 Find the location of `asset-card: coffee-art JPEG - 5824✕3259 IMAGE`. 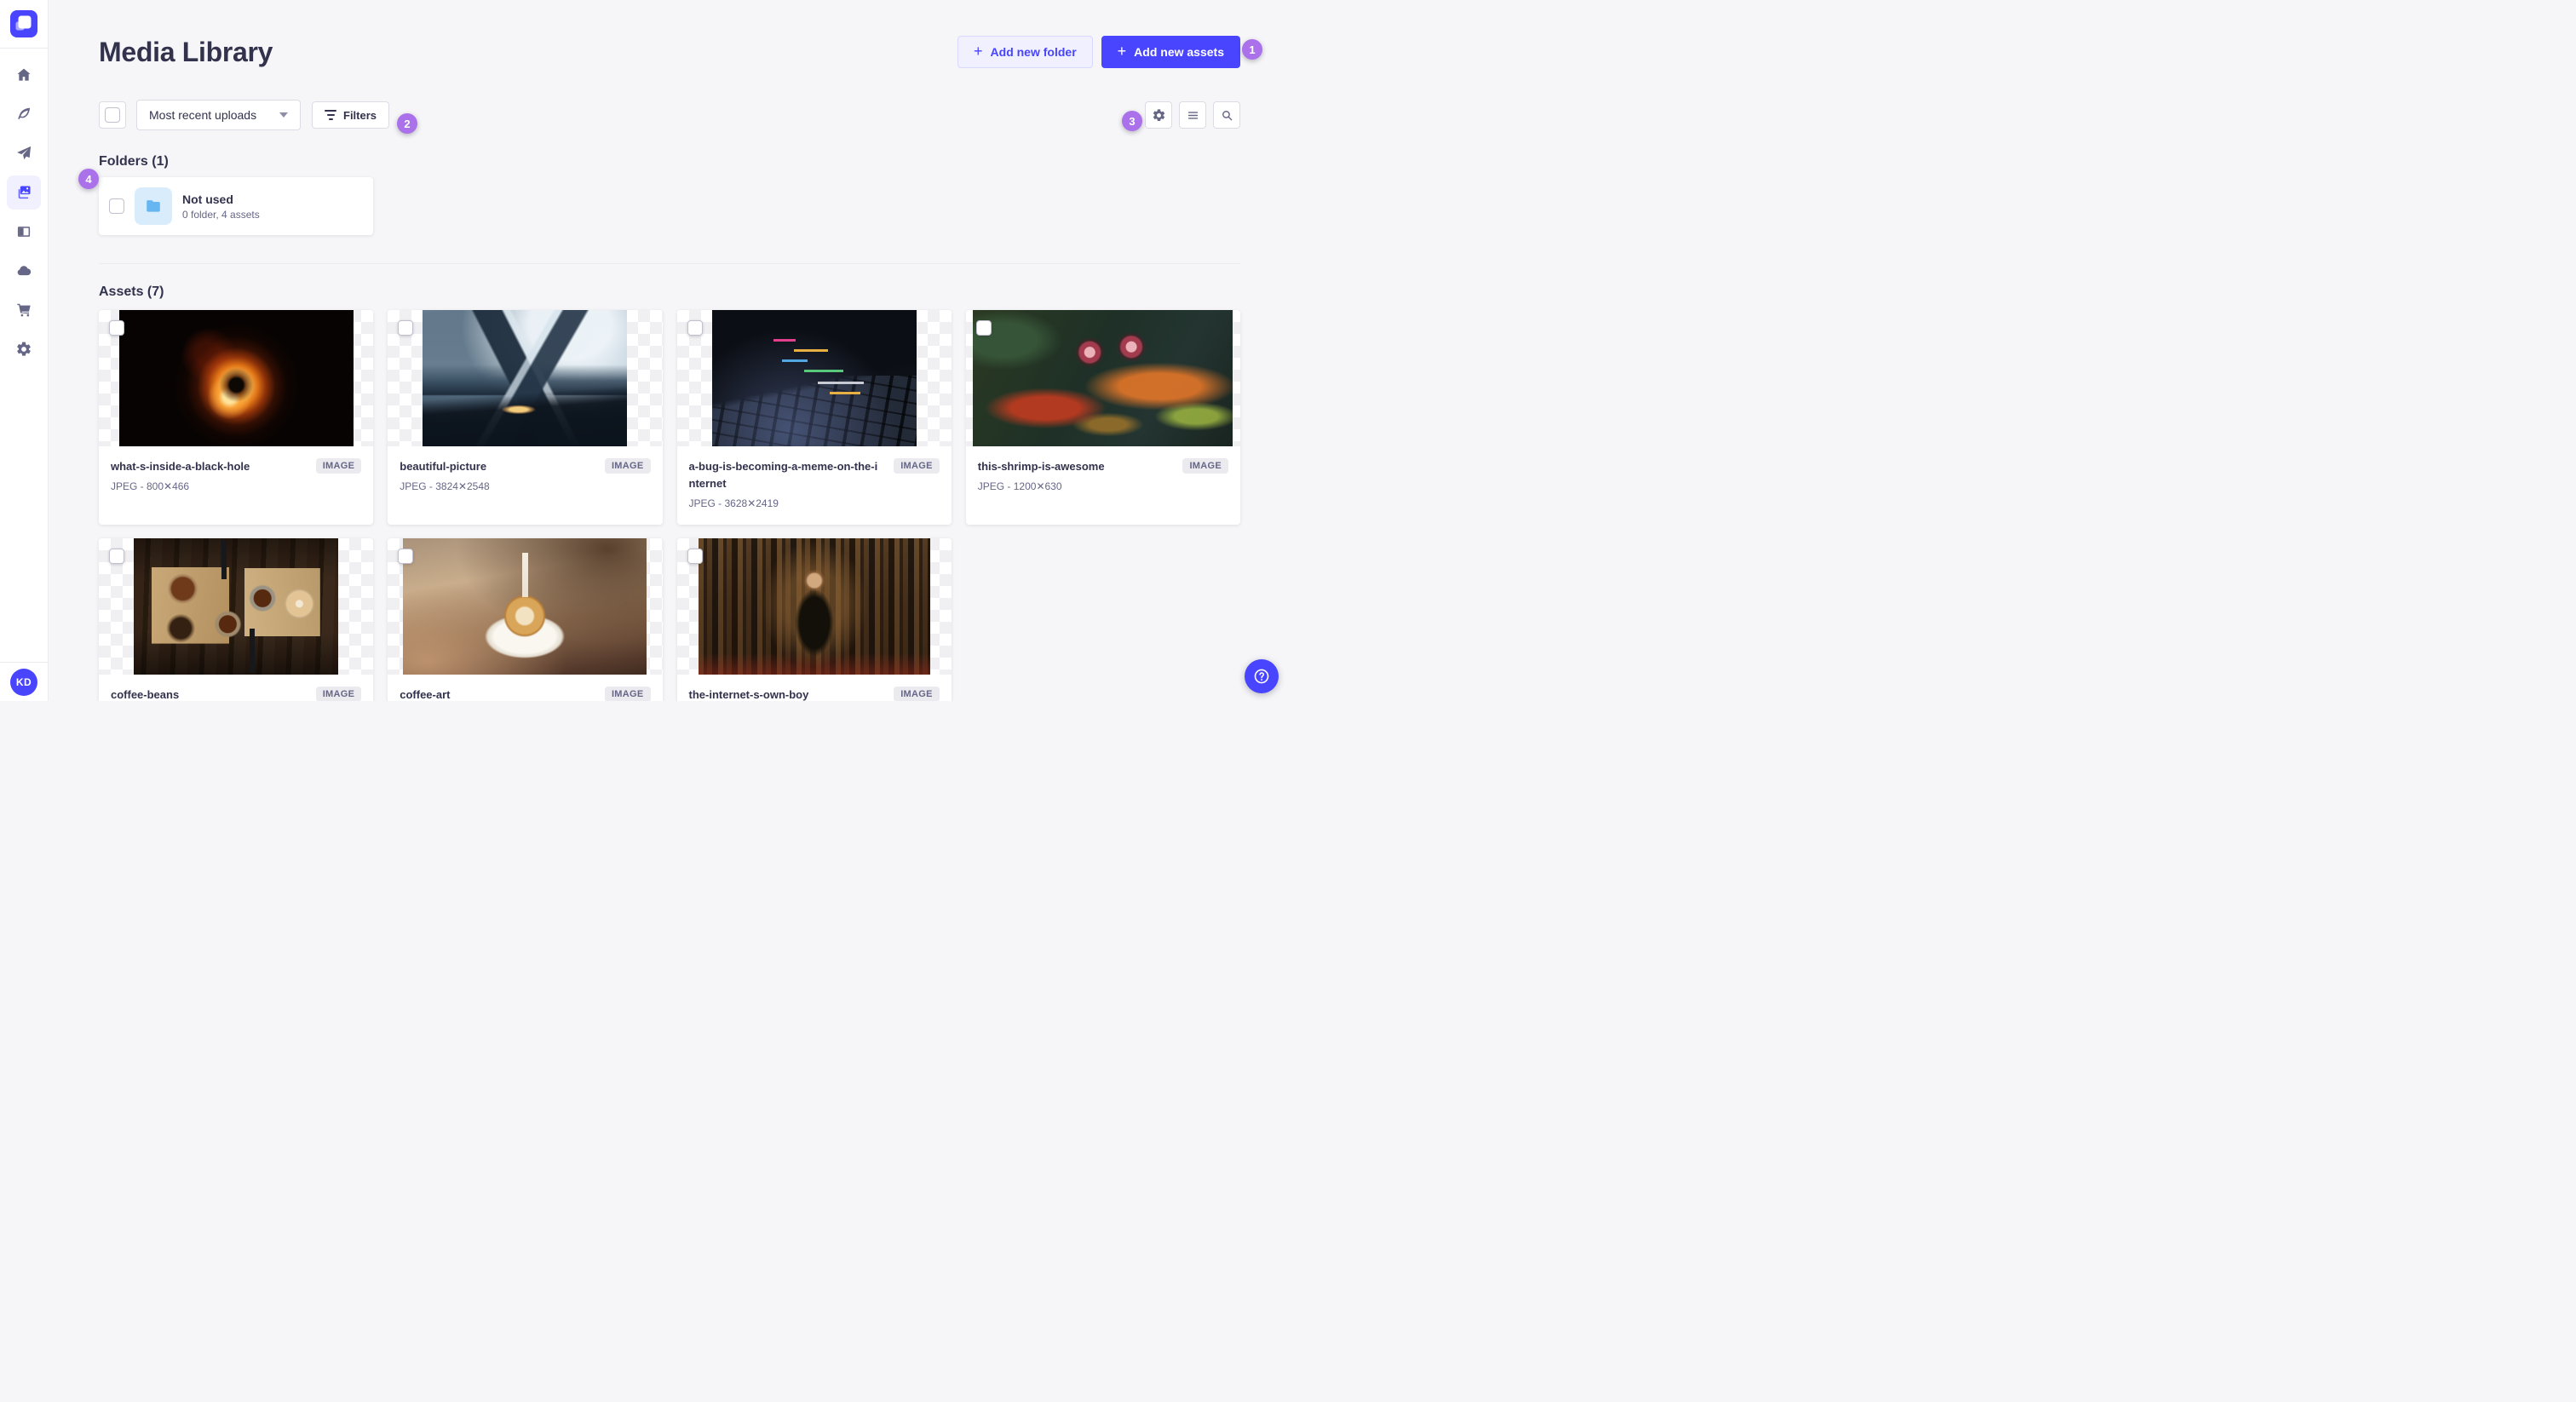

asset-card: coffee-art JPEG - 5824✕3259 IMAGE is located at coordinates (525, 619).